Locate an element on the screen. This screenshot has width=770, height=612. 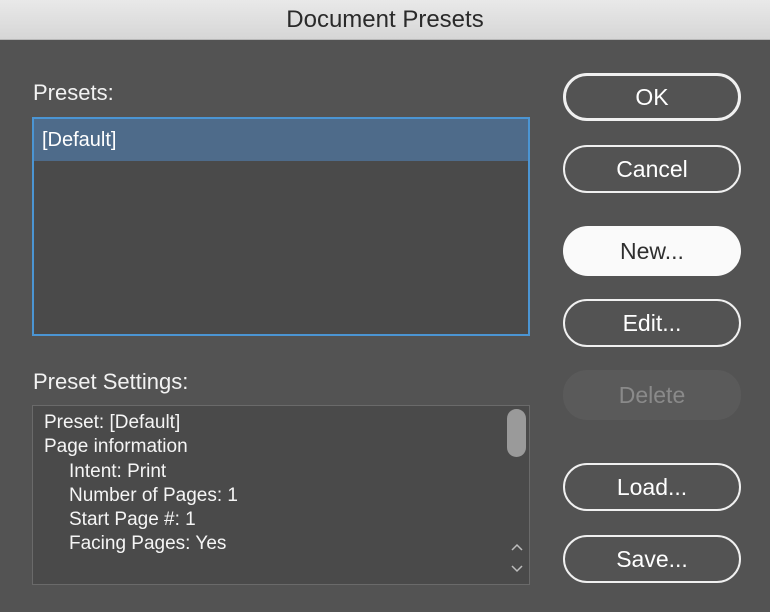
delete-button: Delete is located at coordinates (652, 395).